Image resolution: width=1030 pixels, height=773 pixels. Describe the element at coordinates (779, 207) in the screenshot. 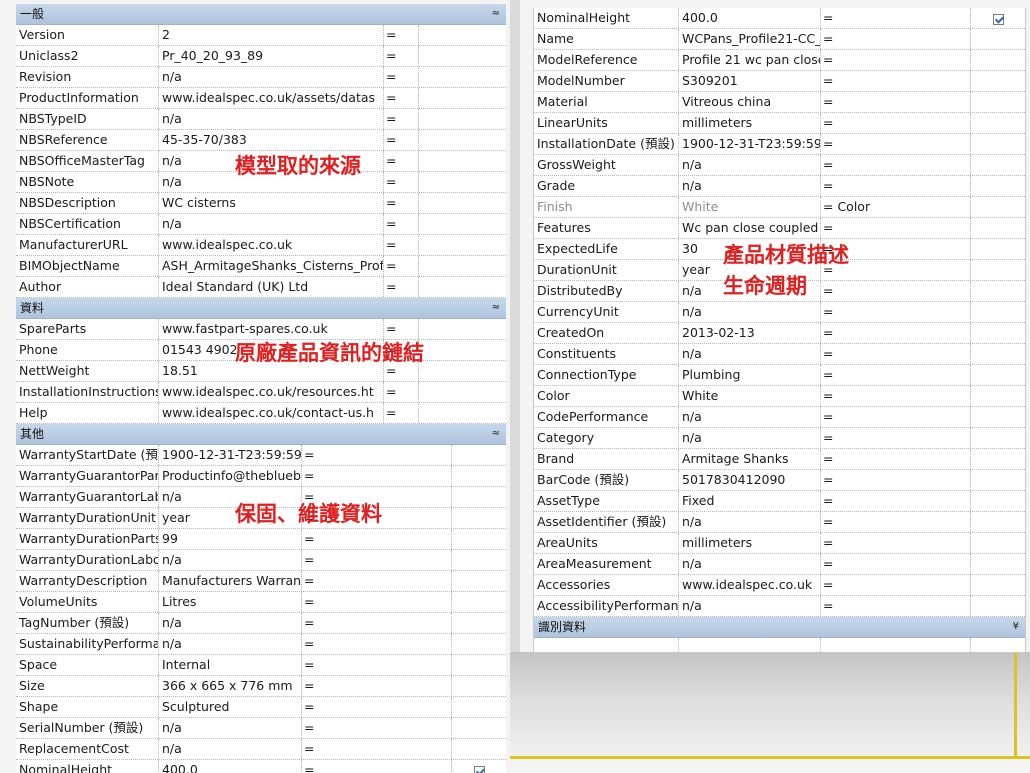

I see `property-row-finish: Finish White = Color` at that location.